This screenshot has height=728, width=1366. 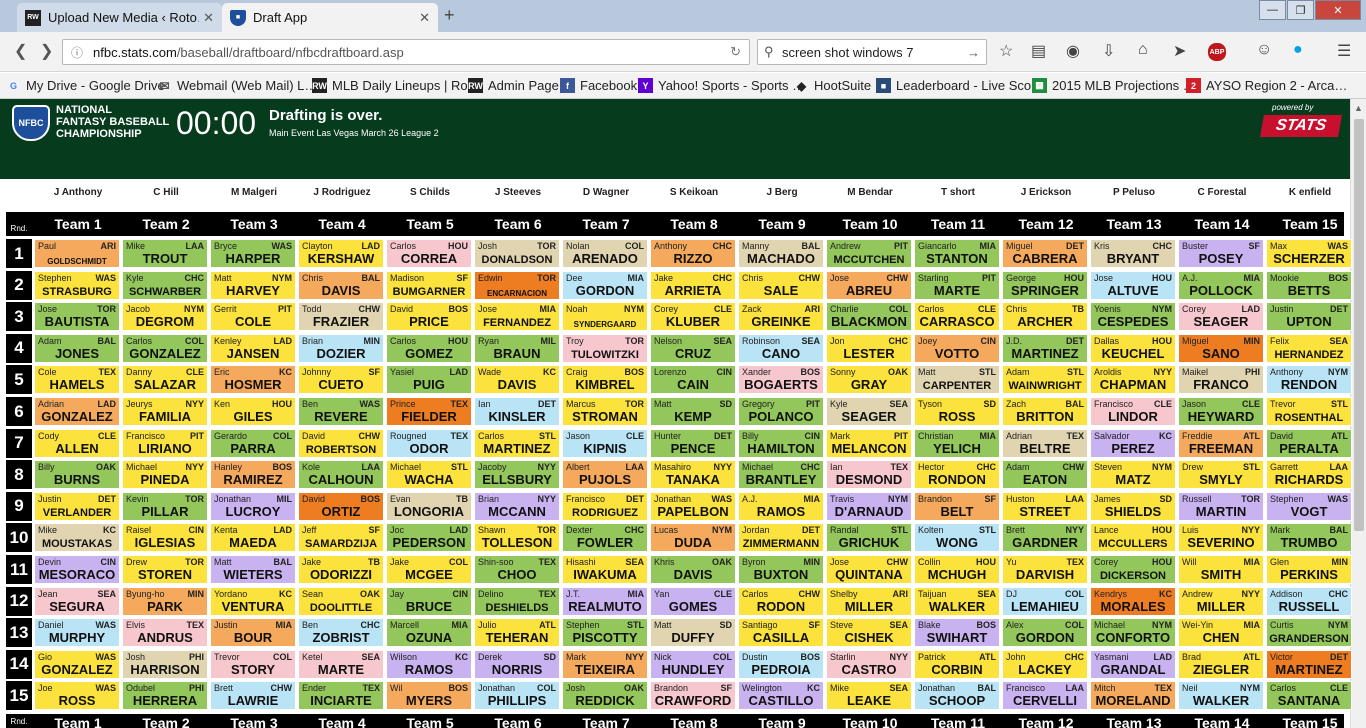 What do you see at coordinates (957, 506) in the screenshot?
I see `draft-pick-cell: Brandon SF BELT` at bounding box center [957, 506].